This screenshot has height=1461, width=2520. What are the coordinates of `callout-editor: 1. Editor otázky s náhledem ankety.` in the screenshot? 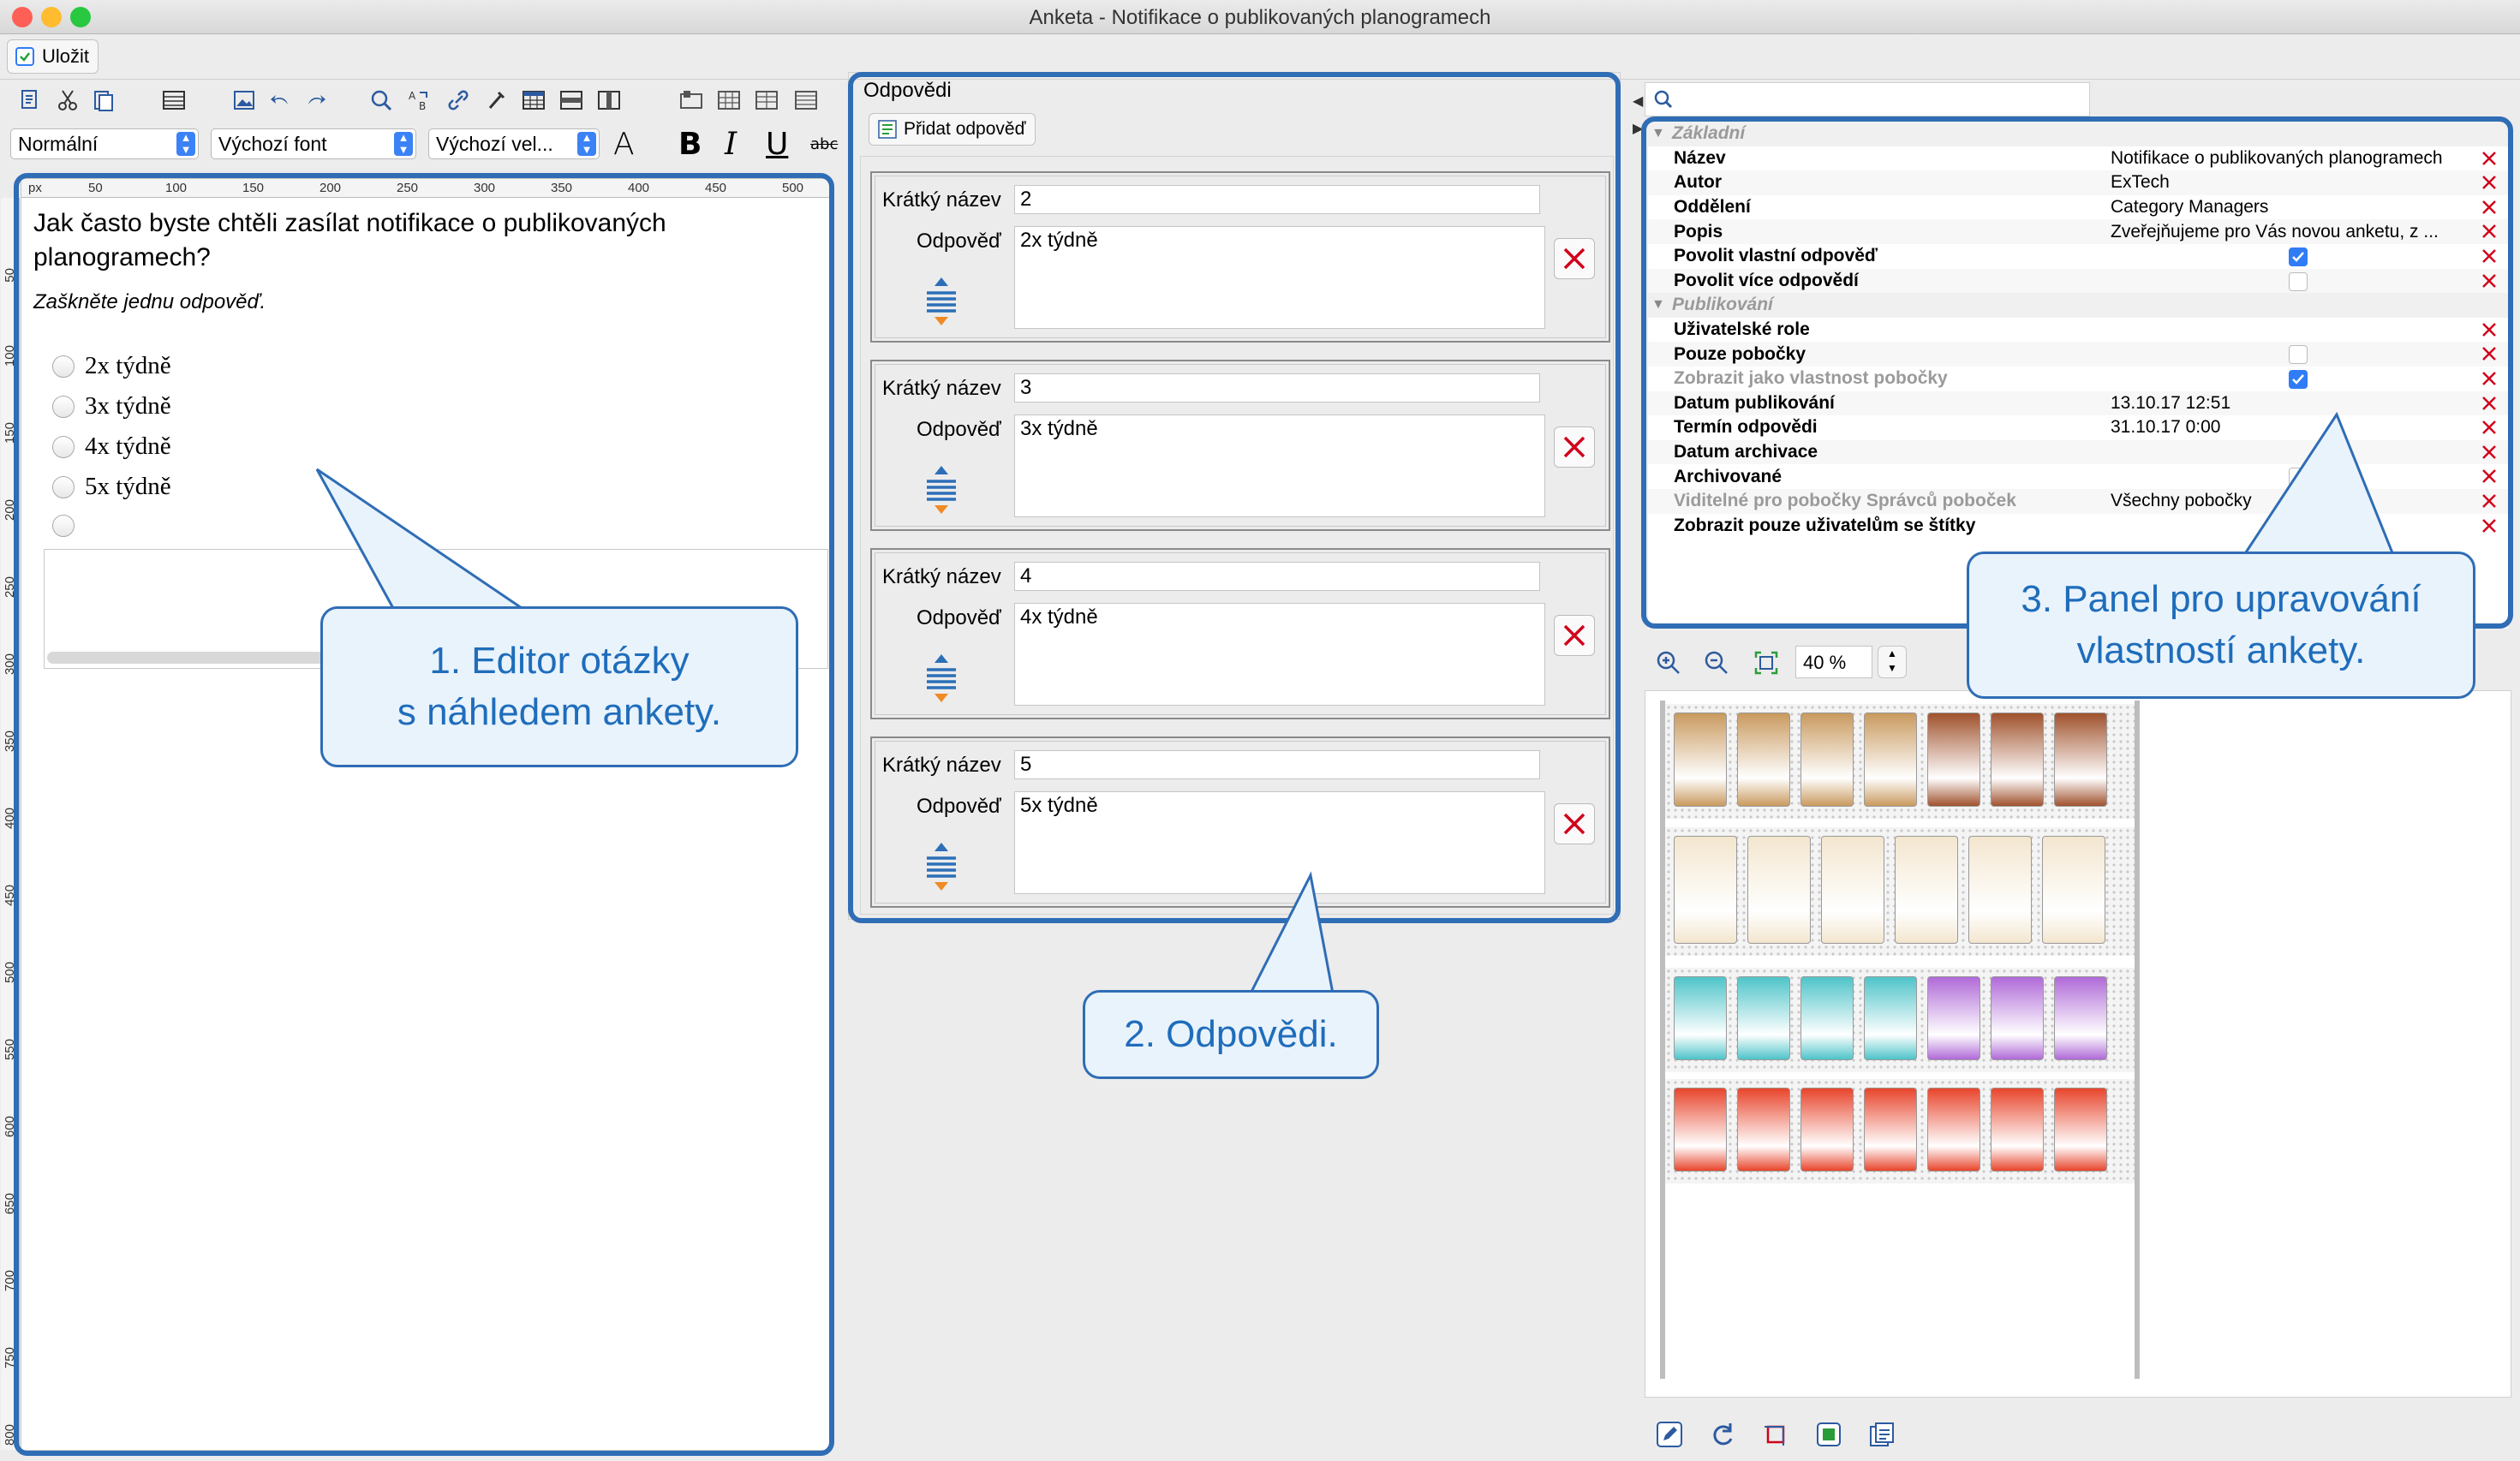 It's located at (559, 686).